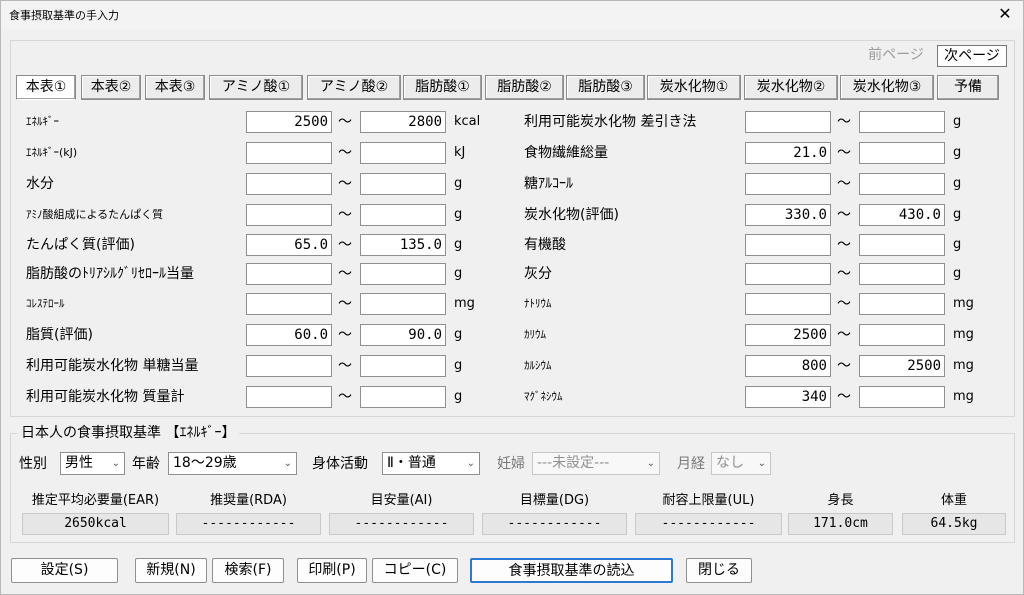 The width and height of the screenshot is (1024, 595). Describe the element at coordinates (957, 152) in the screenshot. I see `right-unit-1: g` at that location.